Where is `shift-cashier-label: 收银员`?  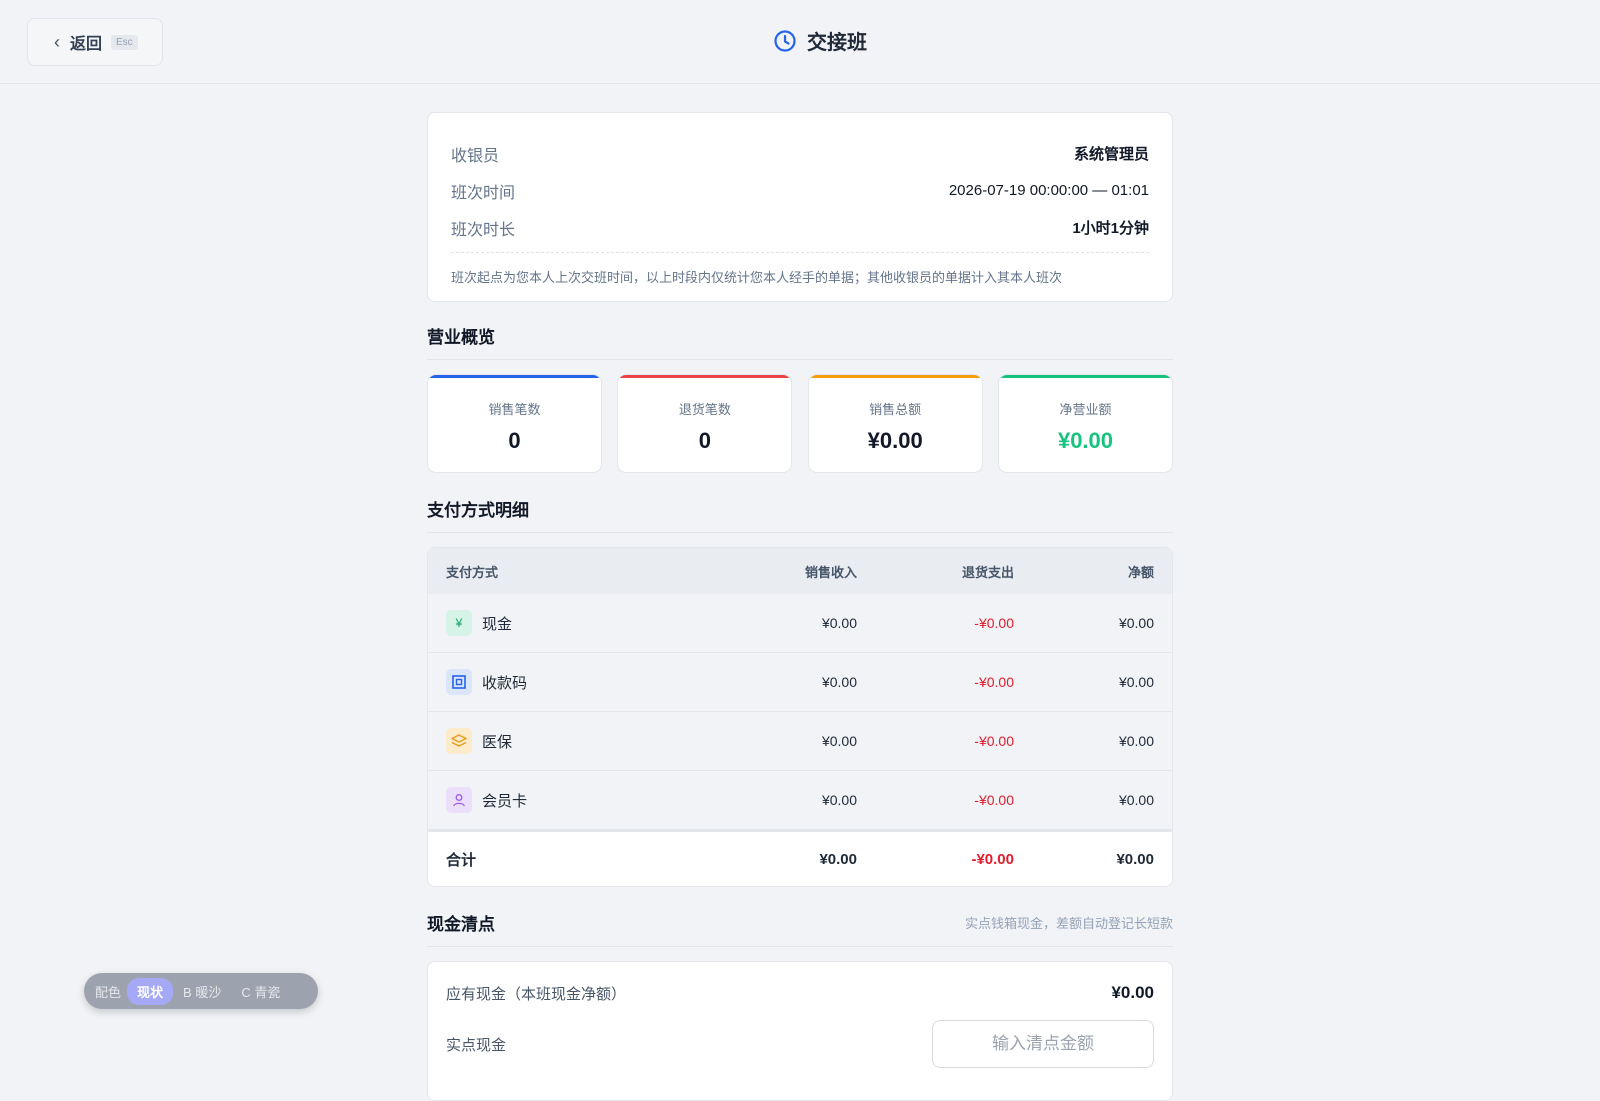
shift-cashier-label: 收银员 is located at coordinates (475, 156).